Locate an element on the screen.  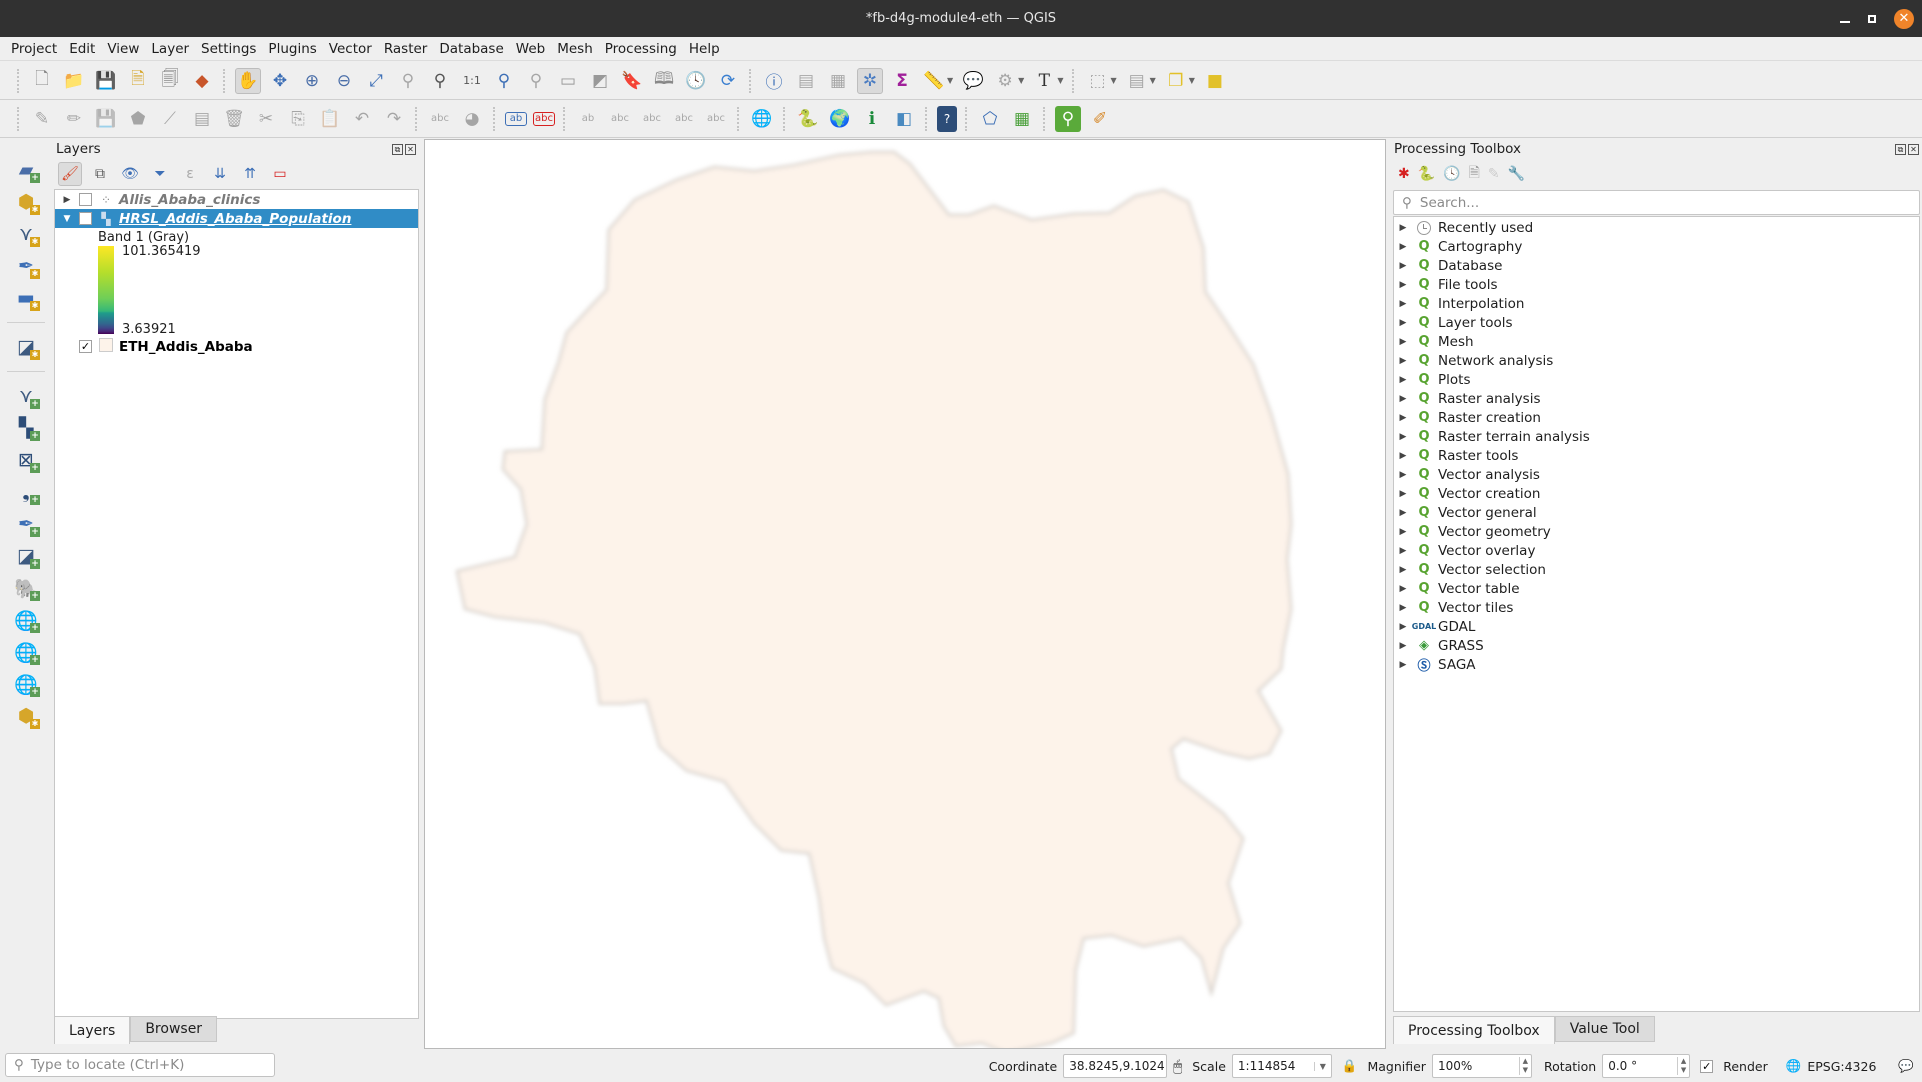
cut-features-icon: ✂ is located at coordinates (266, 119).